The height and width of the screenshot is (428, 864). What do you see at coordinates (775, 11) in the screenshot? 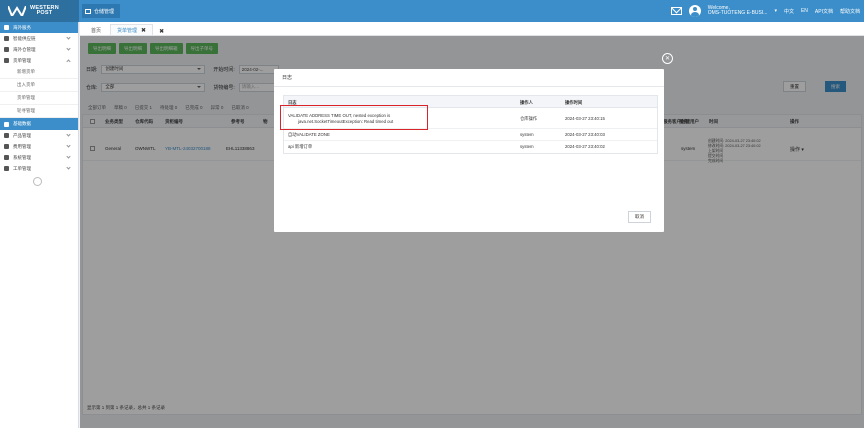
I see `user-dropdown-caret: ▾` at bounding box center [775, 11].